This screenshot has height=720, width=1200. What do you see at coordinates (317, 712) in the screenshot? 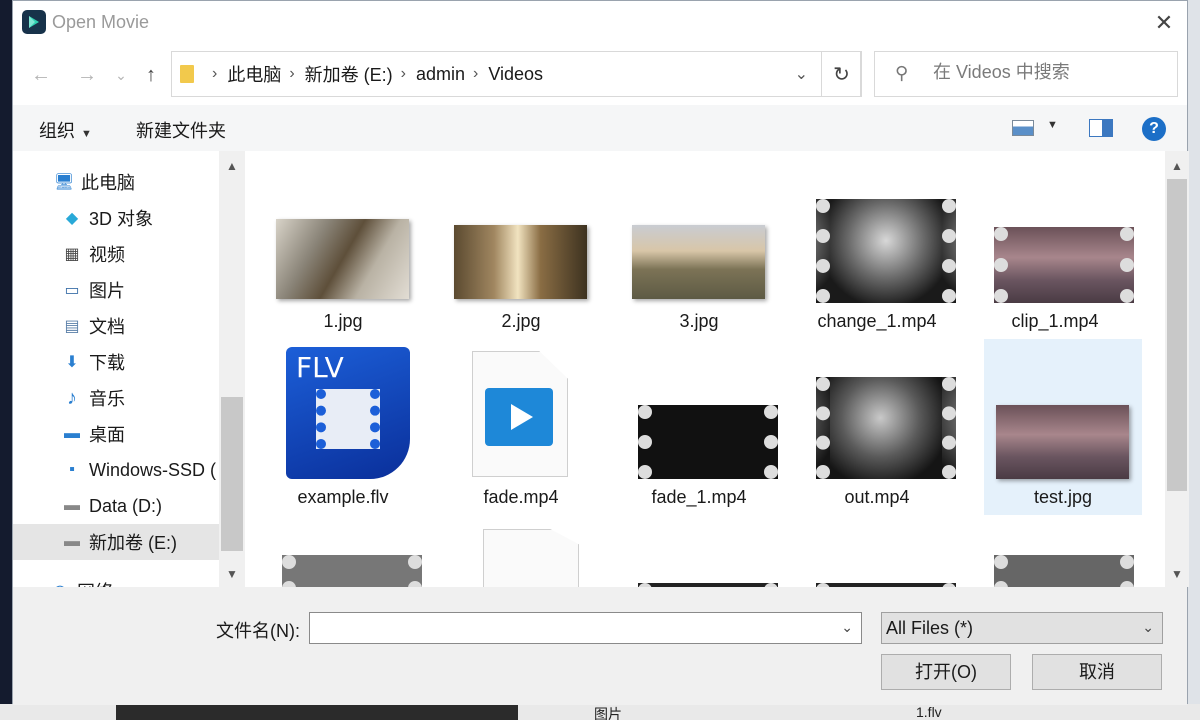
I see `background-dark-panel` at bounding box center [317, 712].